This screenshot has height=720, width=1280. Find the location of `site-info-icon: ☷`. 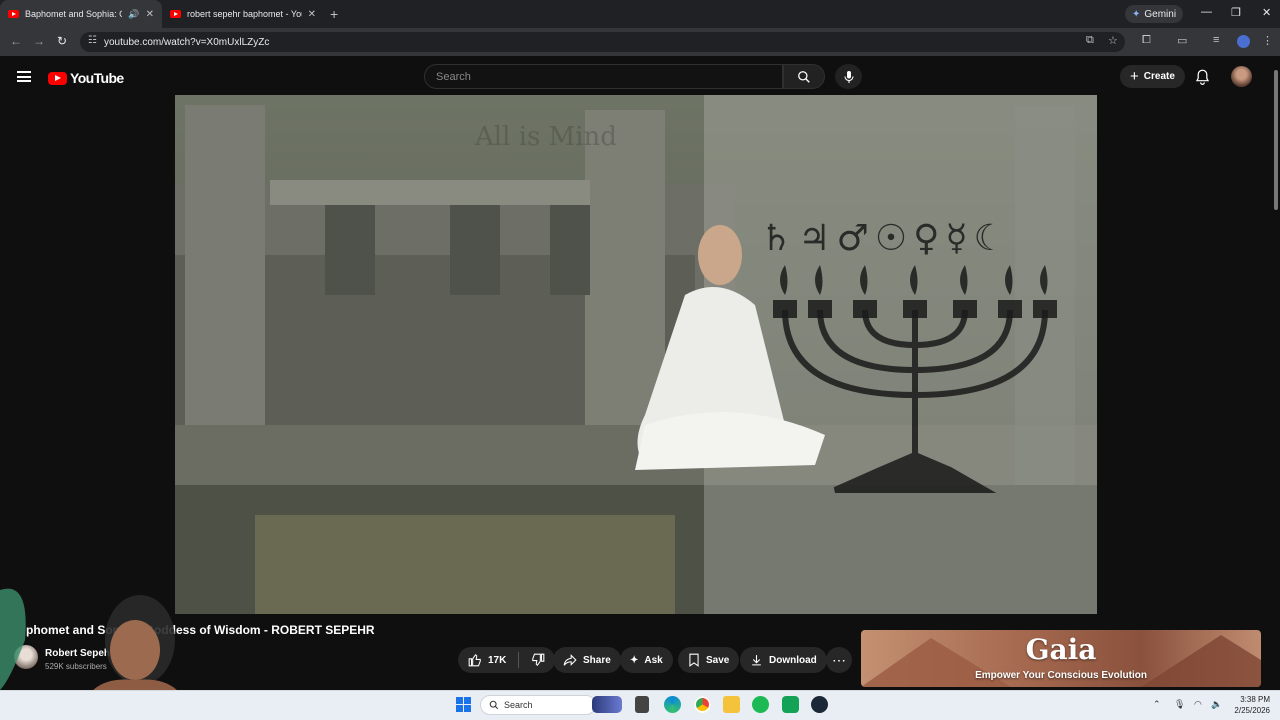

site-info-icon: ☷ is located at coordinates (92, 40).